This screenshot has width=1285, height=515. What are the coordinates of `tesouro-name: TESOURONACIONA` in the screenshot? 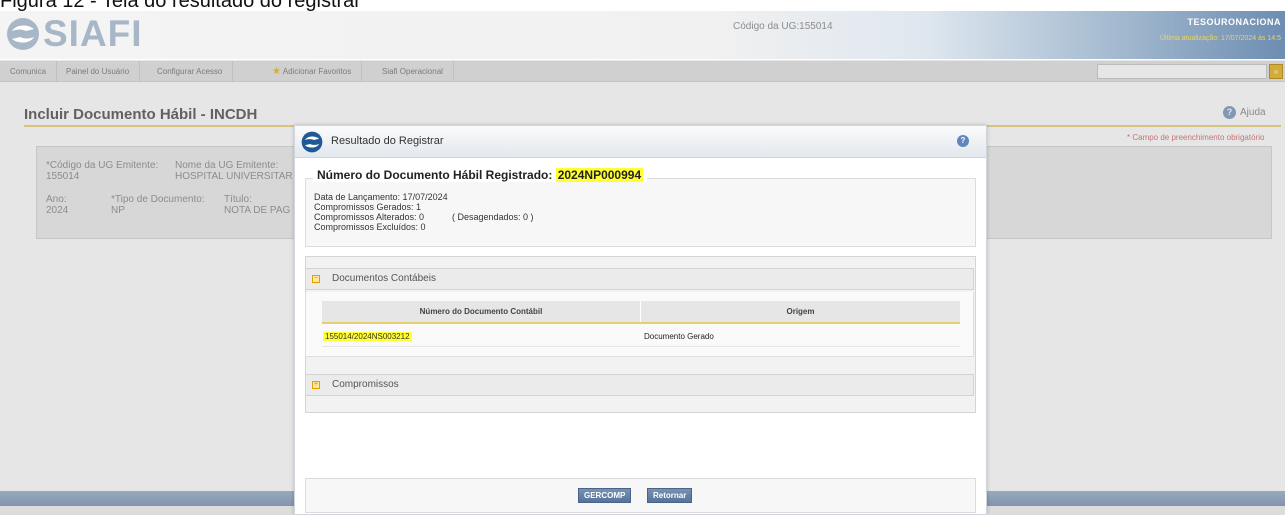 It's located at (1234, 22).